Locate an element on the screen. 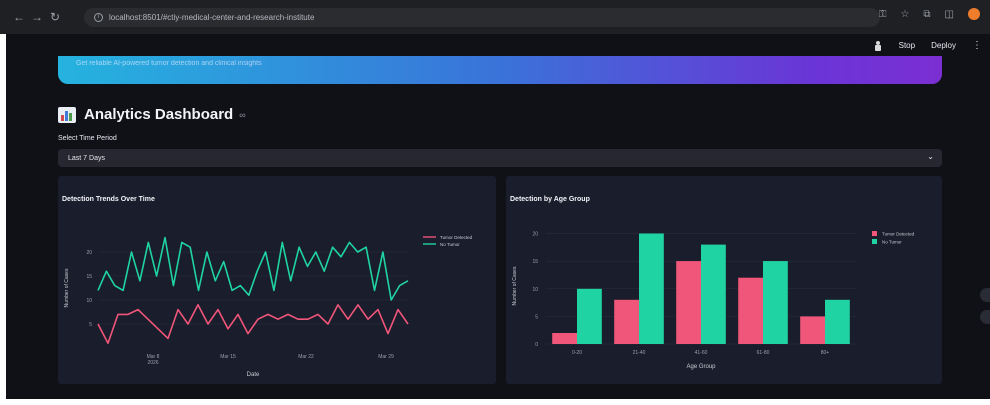  reload-icon: ↻ is located at coordinates (55, 17).